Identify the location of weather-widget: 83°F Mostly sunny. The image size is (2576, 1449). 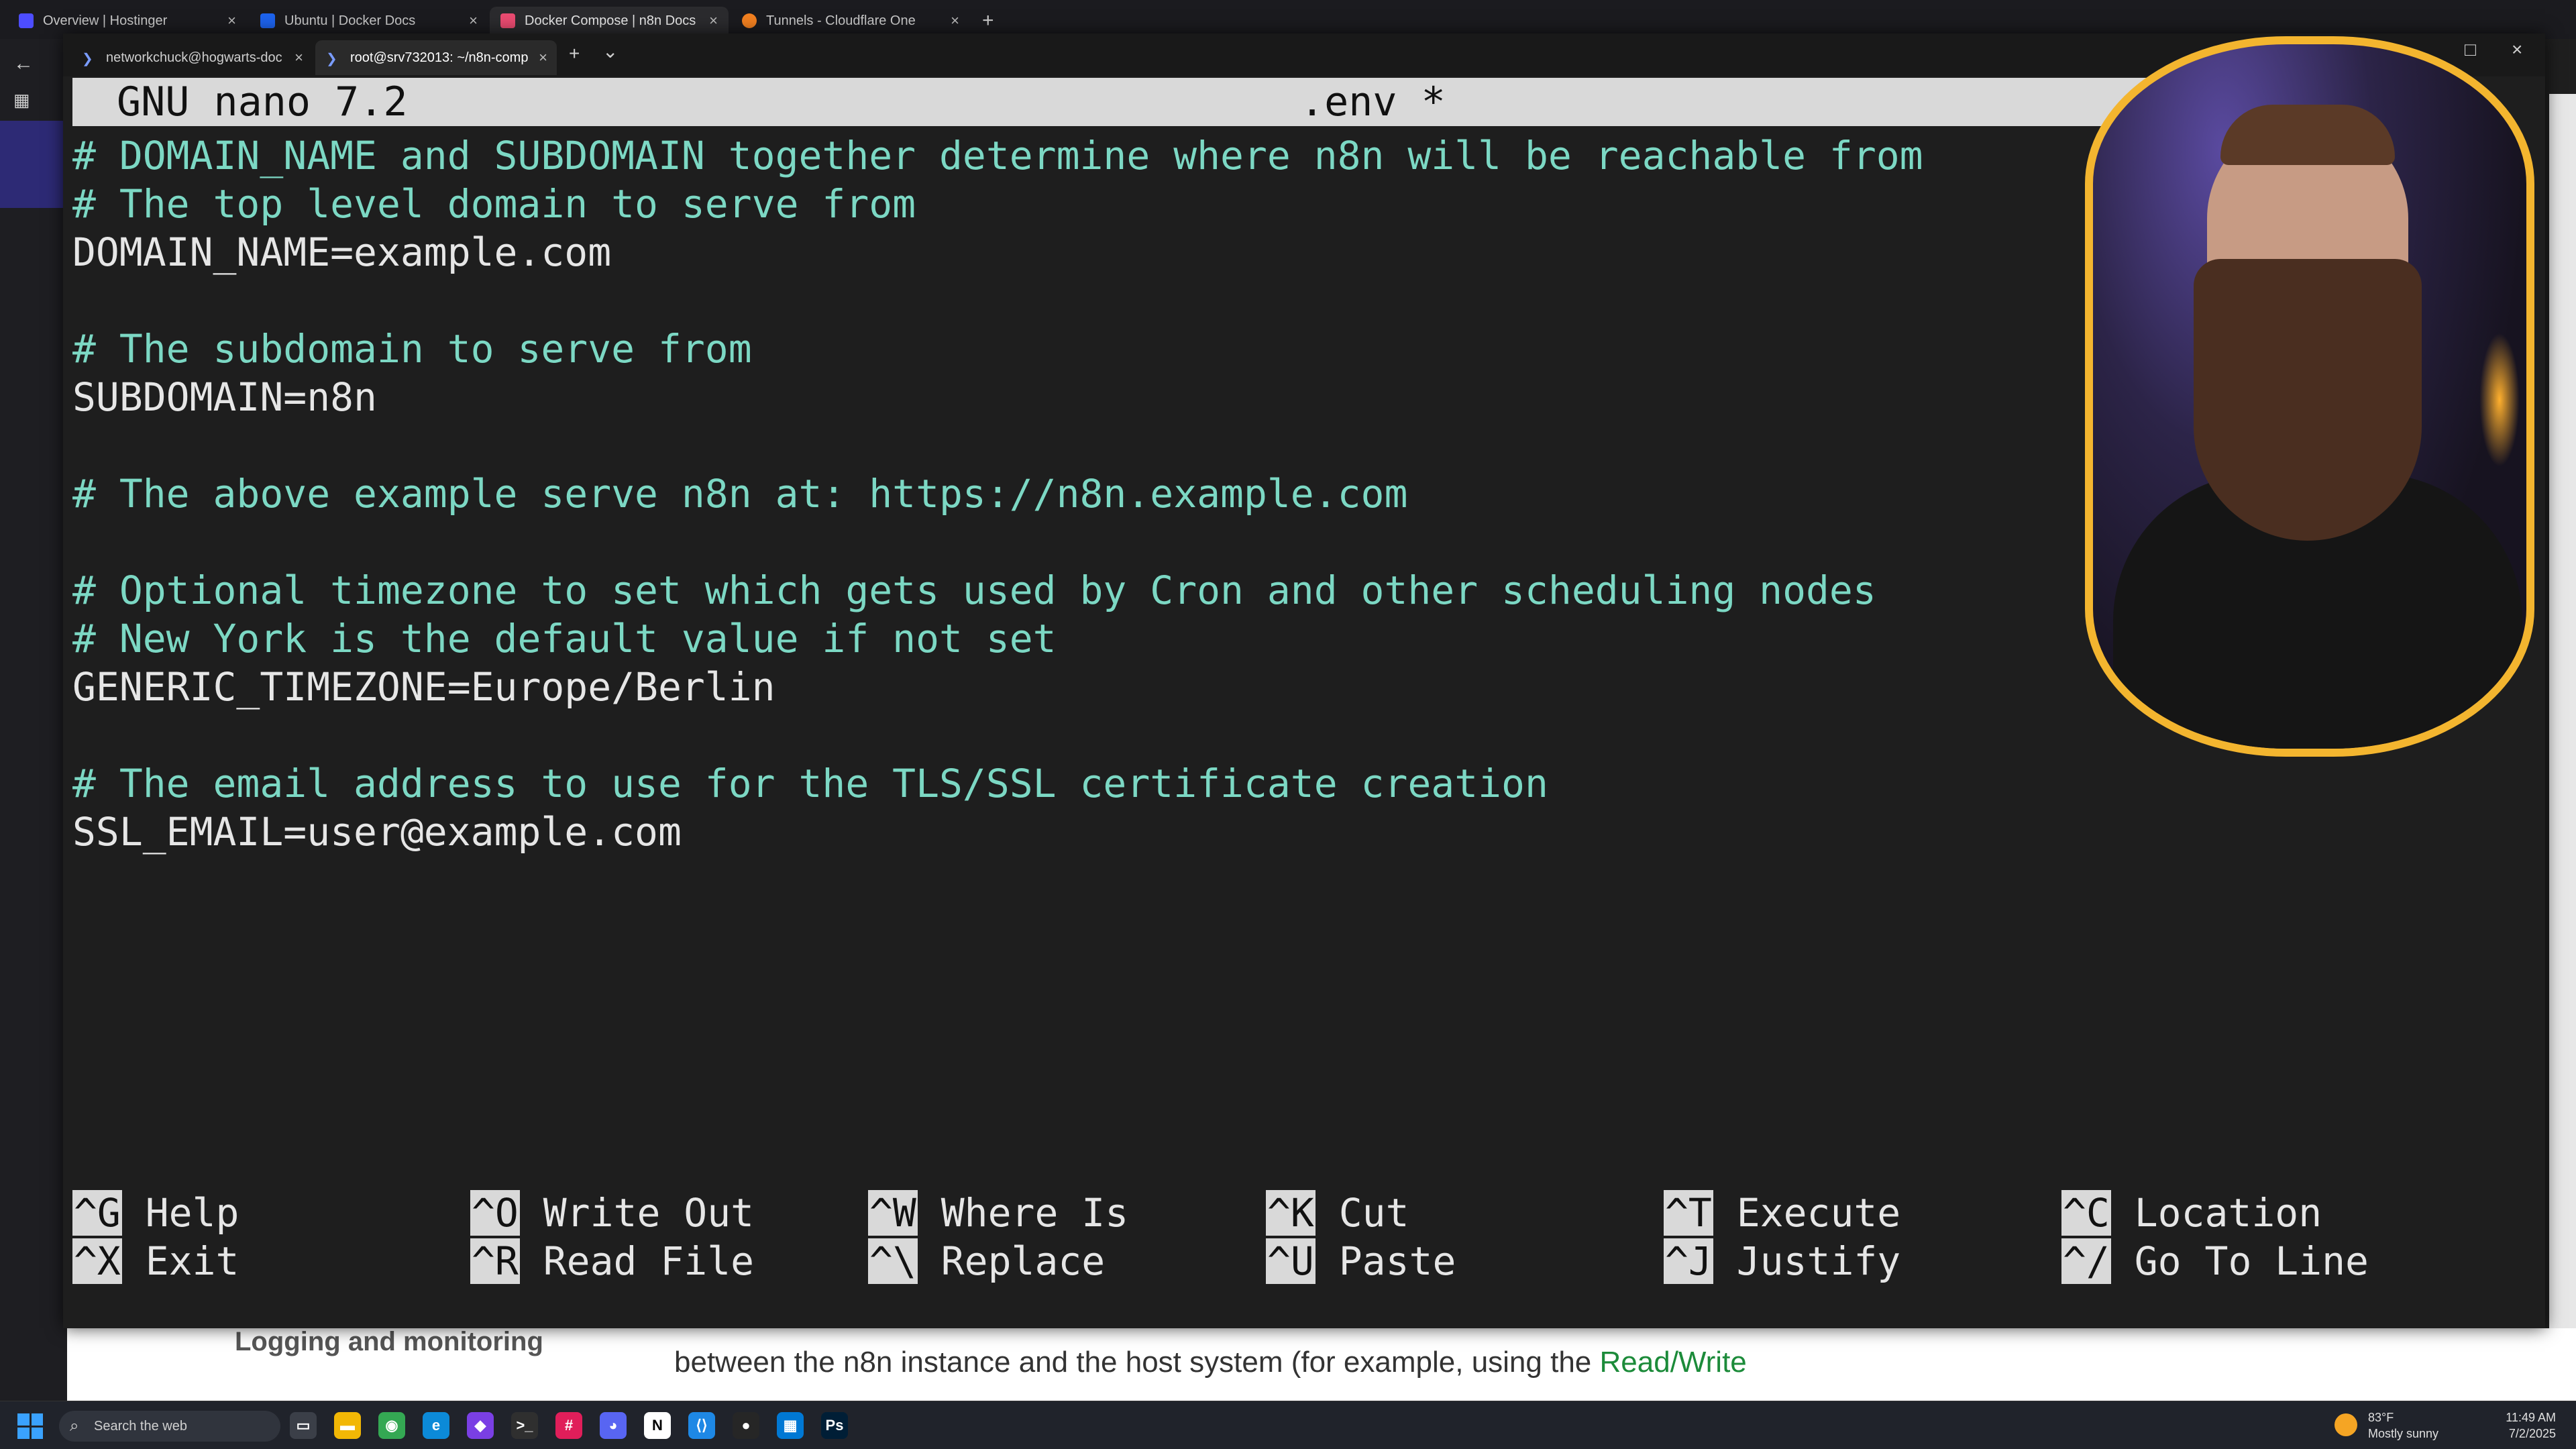
(2386, 1425).